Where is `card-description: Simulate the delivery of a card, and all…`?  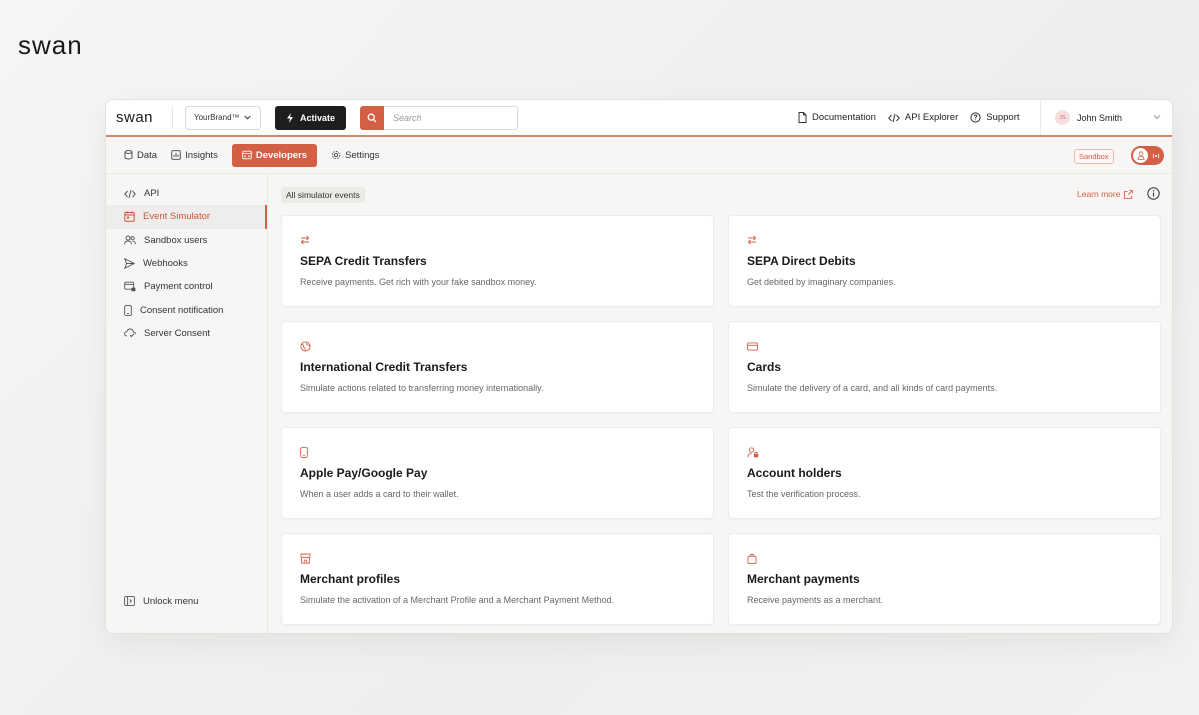 card-description: Simulate the delivery of a card, and all… is located at coordinates (872, 388).